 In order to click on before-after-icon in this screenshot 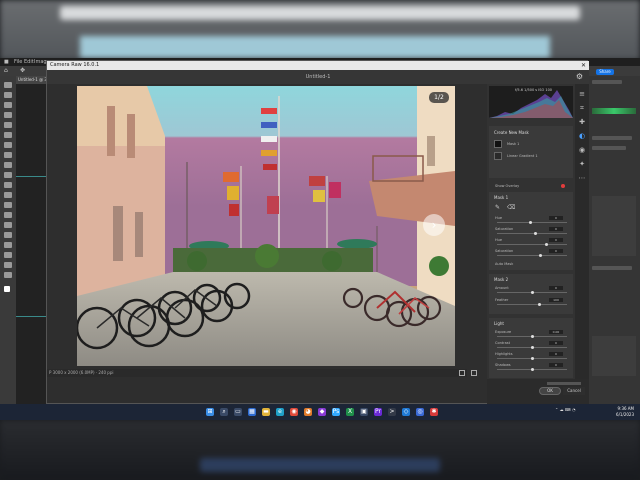, I will do `click(462, 373)`.